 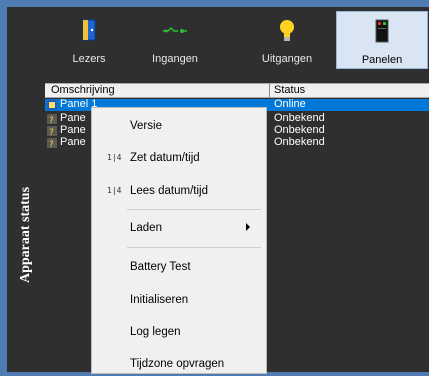 What do you see at coordinates (169, 191) in the screenshot?
I see `menu-item-label: Lees datum/tijd` at bounding box center [169, 191].